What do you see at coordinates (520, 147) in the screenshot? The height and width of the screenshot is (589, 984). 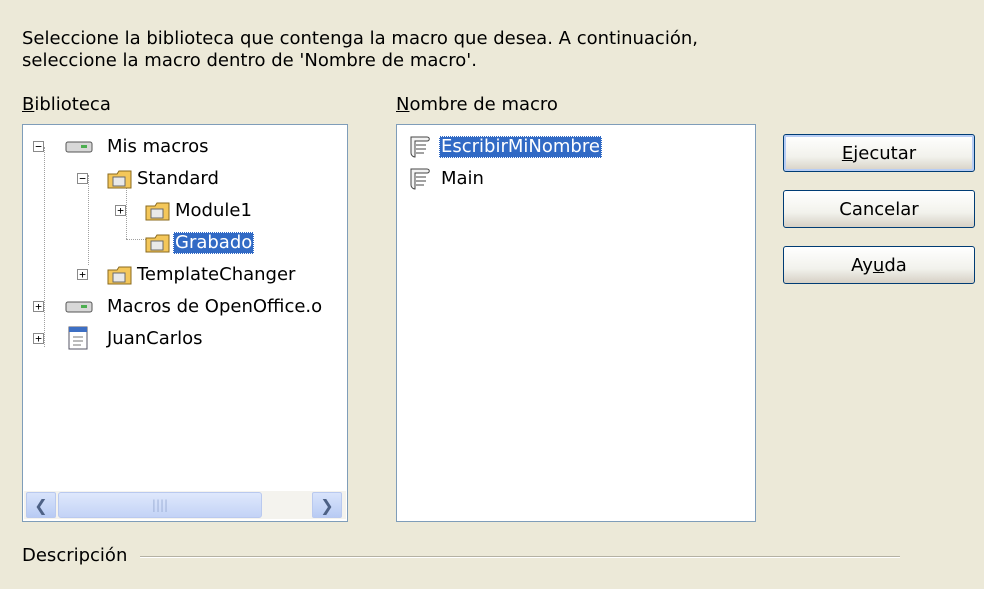 I see `macro-item-label: EscribirMiNombre` at bounding box center [520, 147].